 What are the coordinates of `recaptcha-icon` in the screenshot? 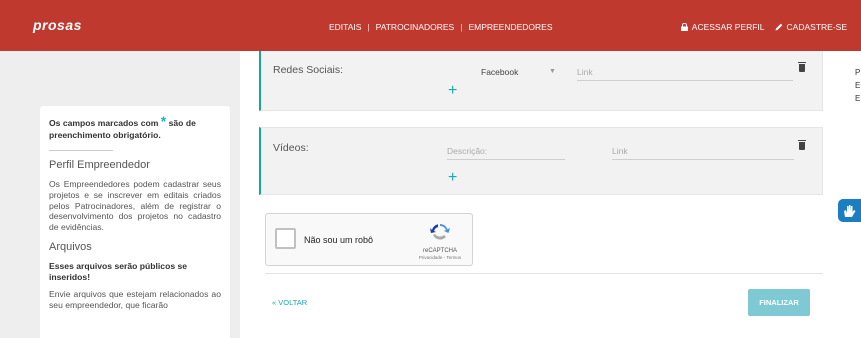 It's located at (440, 232).